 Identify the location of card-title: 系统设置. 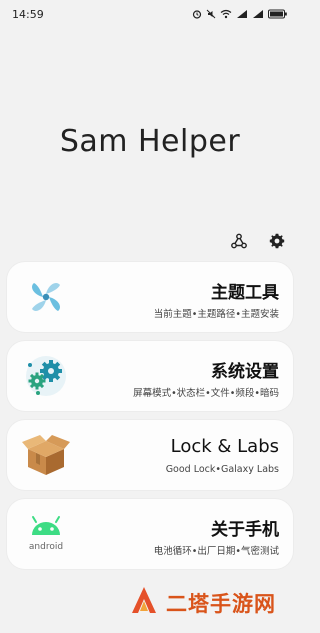
(245, 372).